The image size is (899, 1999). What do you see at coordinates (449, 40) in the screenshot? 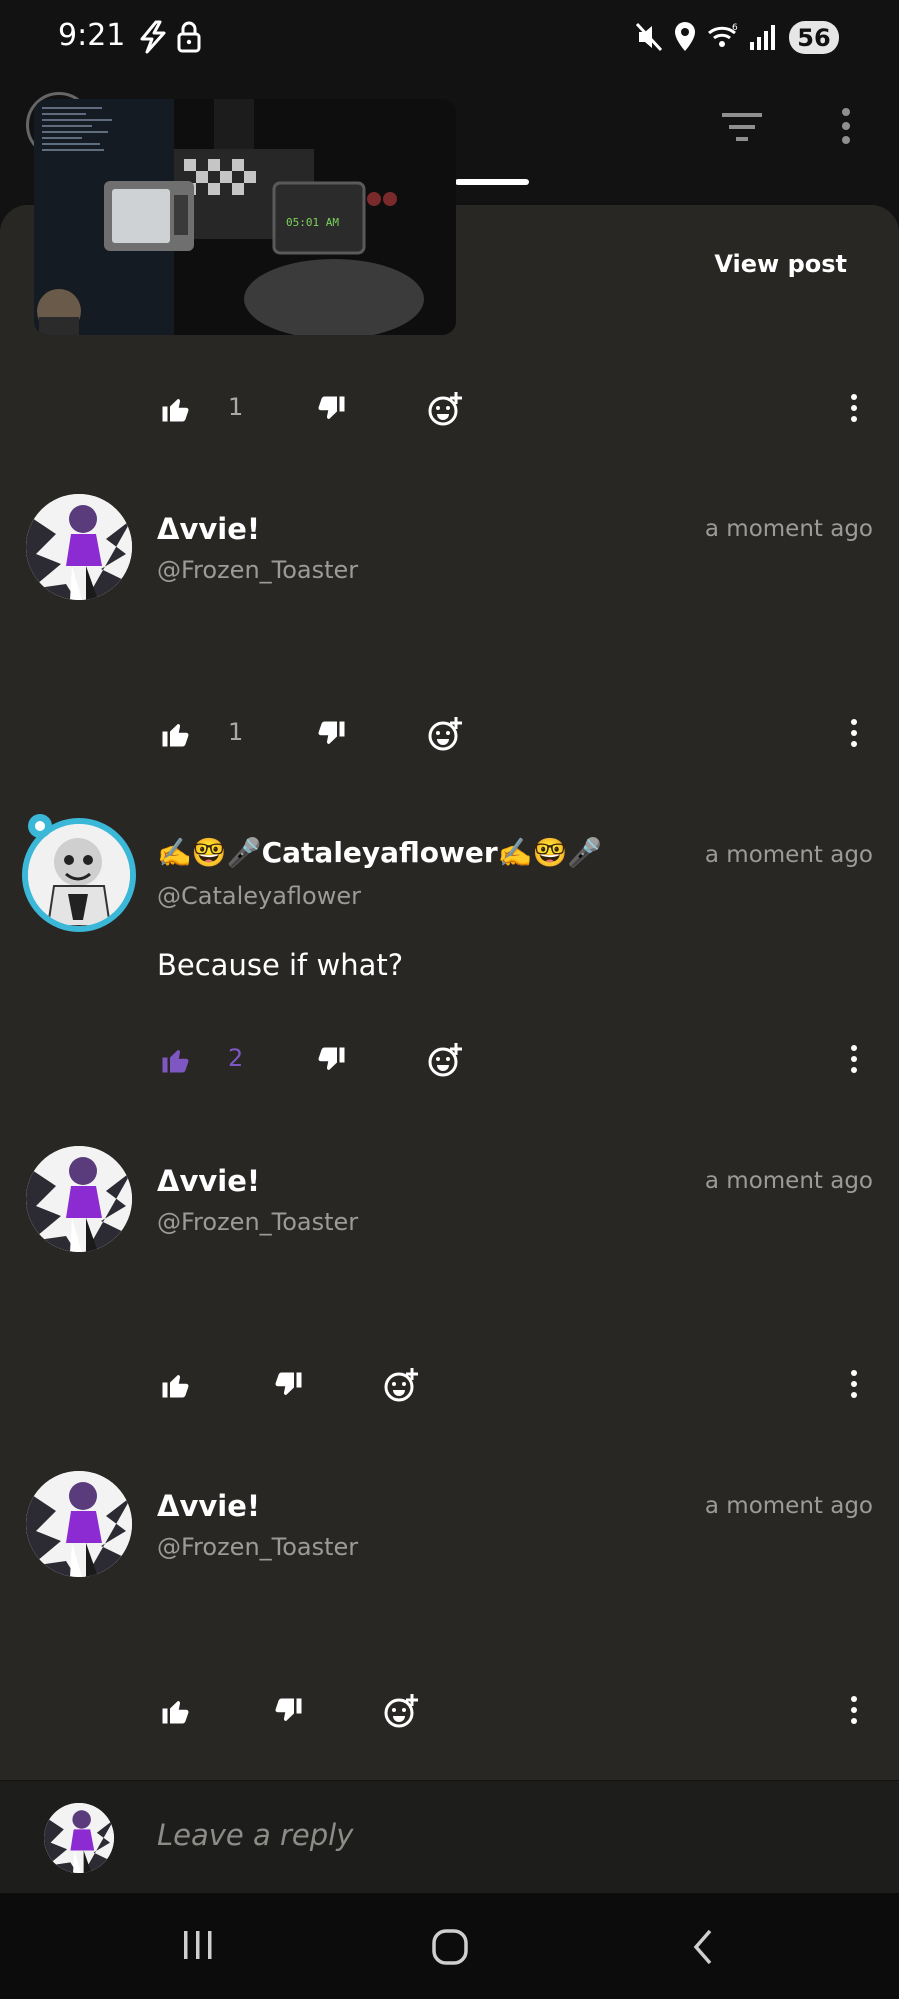
I see `status-bar: 9:21 6 56` at bounding box center [449, 40].